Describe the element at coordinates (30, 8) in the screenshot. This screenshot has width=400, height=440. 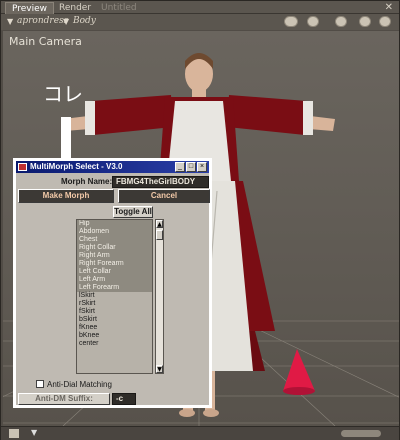
I see `tab-preview: Preview` at that location.